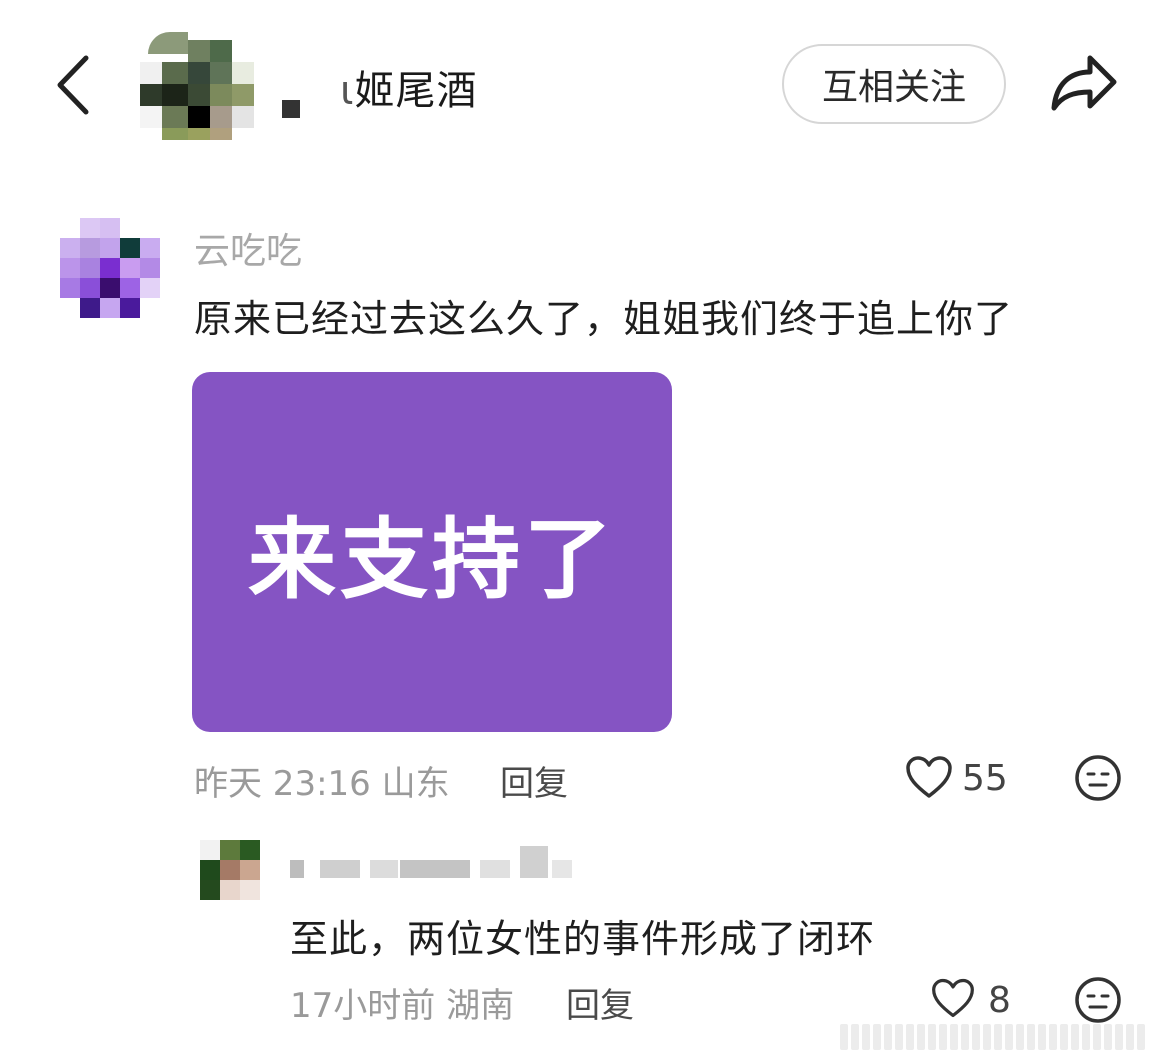  Describe the element at coordinates (347, 91) in the screenshot. I see `title-fragment: ι` at that location.